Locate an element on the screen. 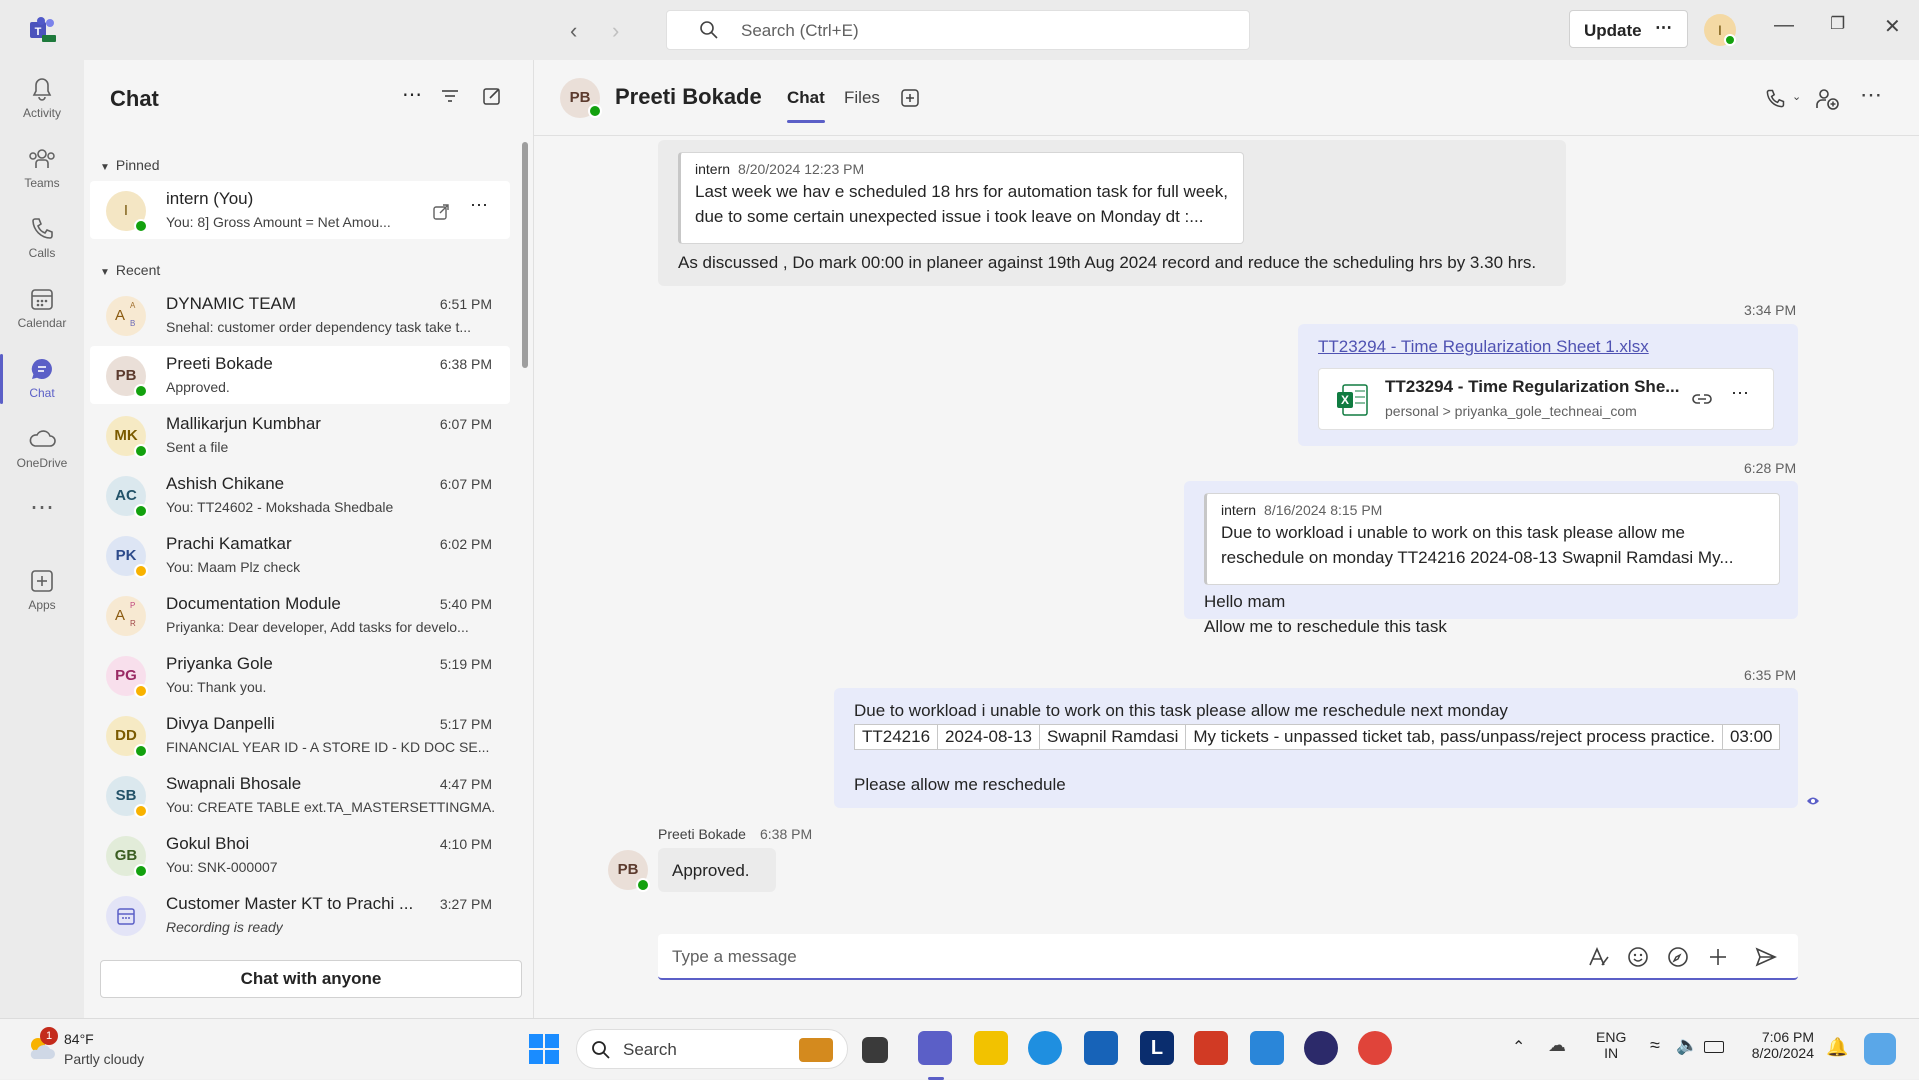 The width and height of the screenshot is (1919, 1080). scrollbar is located at coordinates (525, 255).